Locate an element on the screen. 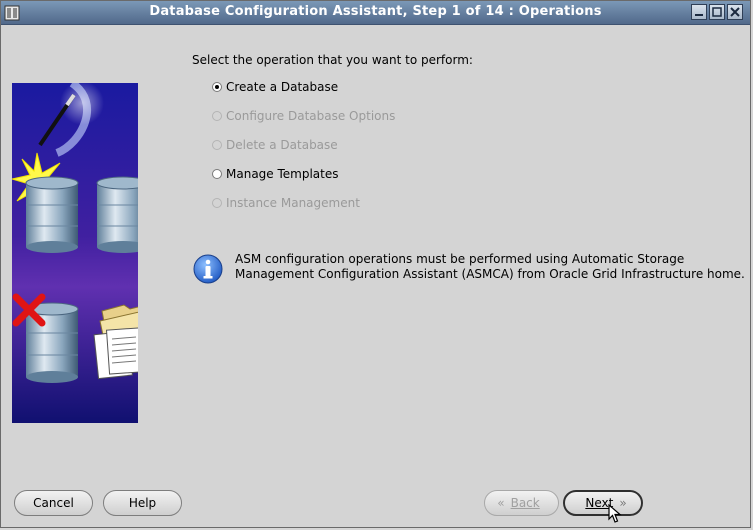  maximize-button is located at coordinates (717, 12).